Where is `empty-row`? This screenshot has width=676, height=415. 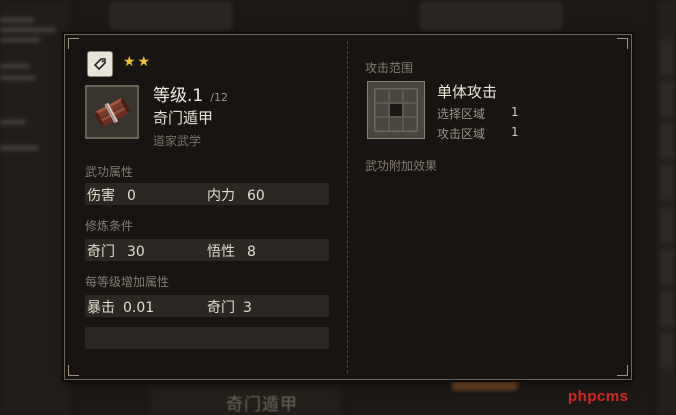
empty-row is located at coordinates (207, 338).